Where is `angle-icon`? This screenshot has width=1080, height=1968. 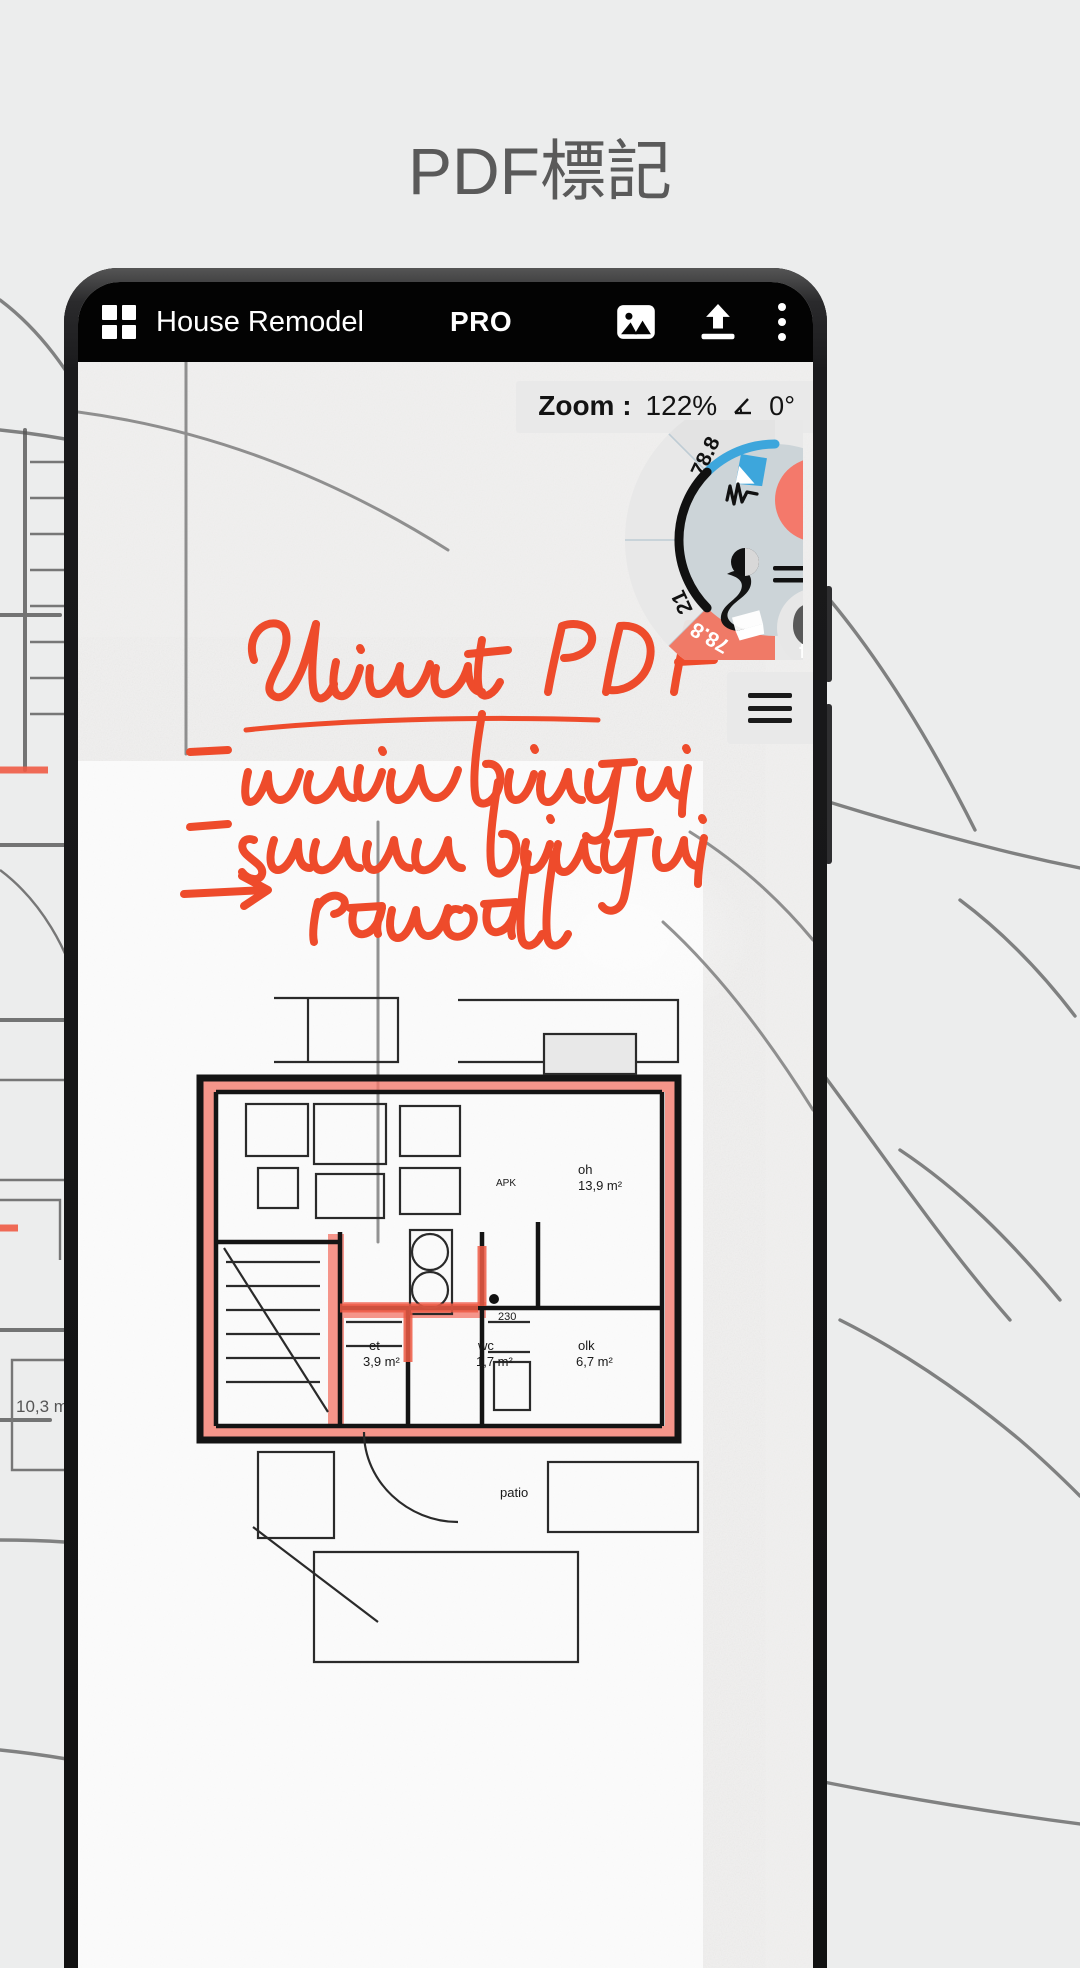 angle-icon is located at coordinates (743, 406).